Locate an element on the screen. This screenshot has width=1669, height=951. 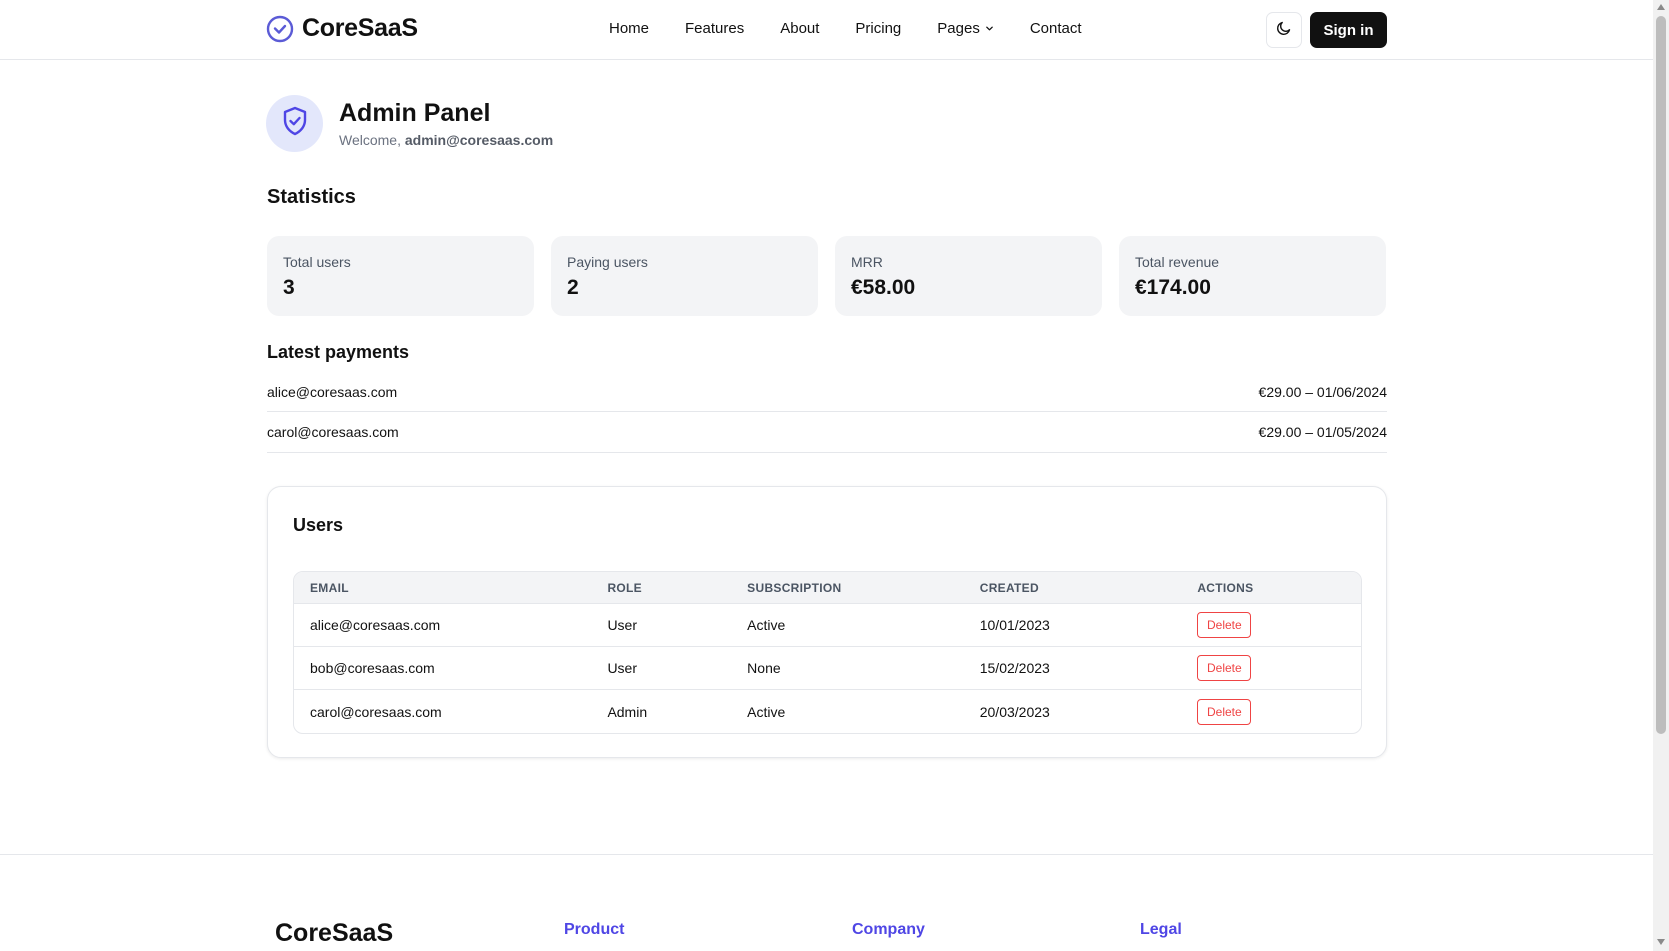
footer-heading-company: Company is located at coordinates (888, 929).